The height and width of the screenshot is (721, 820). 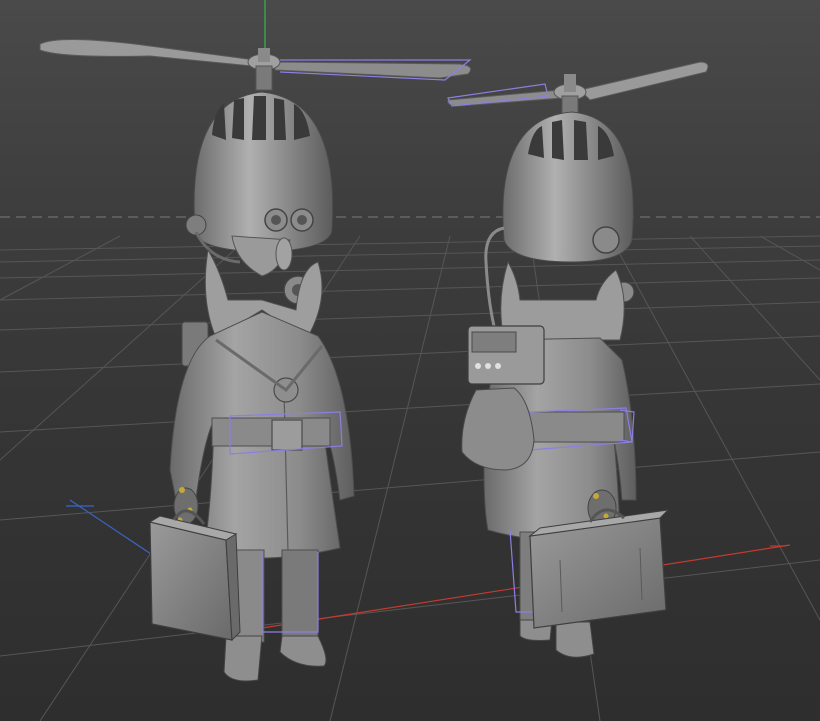 I want to click on backpack-back, so click(x=498, y=429).